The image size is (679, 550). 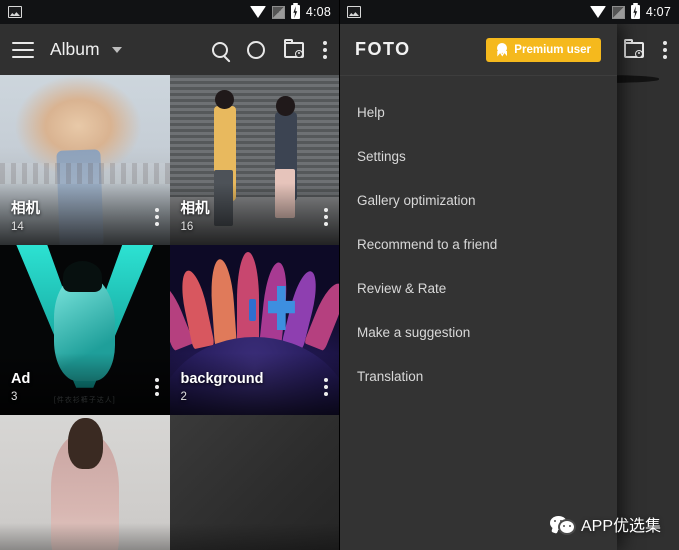 What do you see at coordinates (222, 379) in the screenshot?
I see `album-name: background` at bounding box center [222, 379].